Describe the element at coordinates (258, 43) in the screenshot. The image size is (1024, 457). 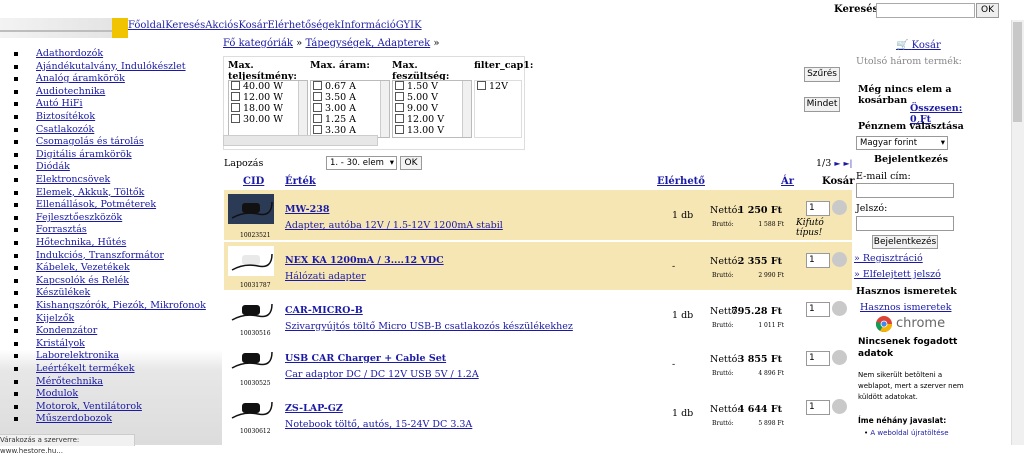
I see `breadcrumb-root: Fő kategóriák` at that location.